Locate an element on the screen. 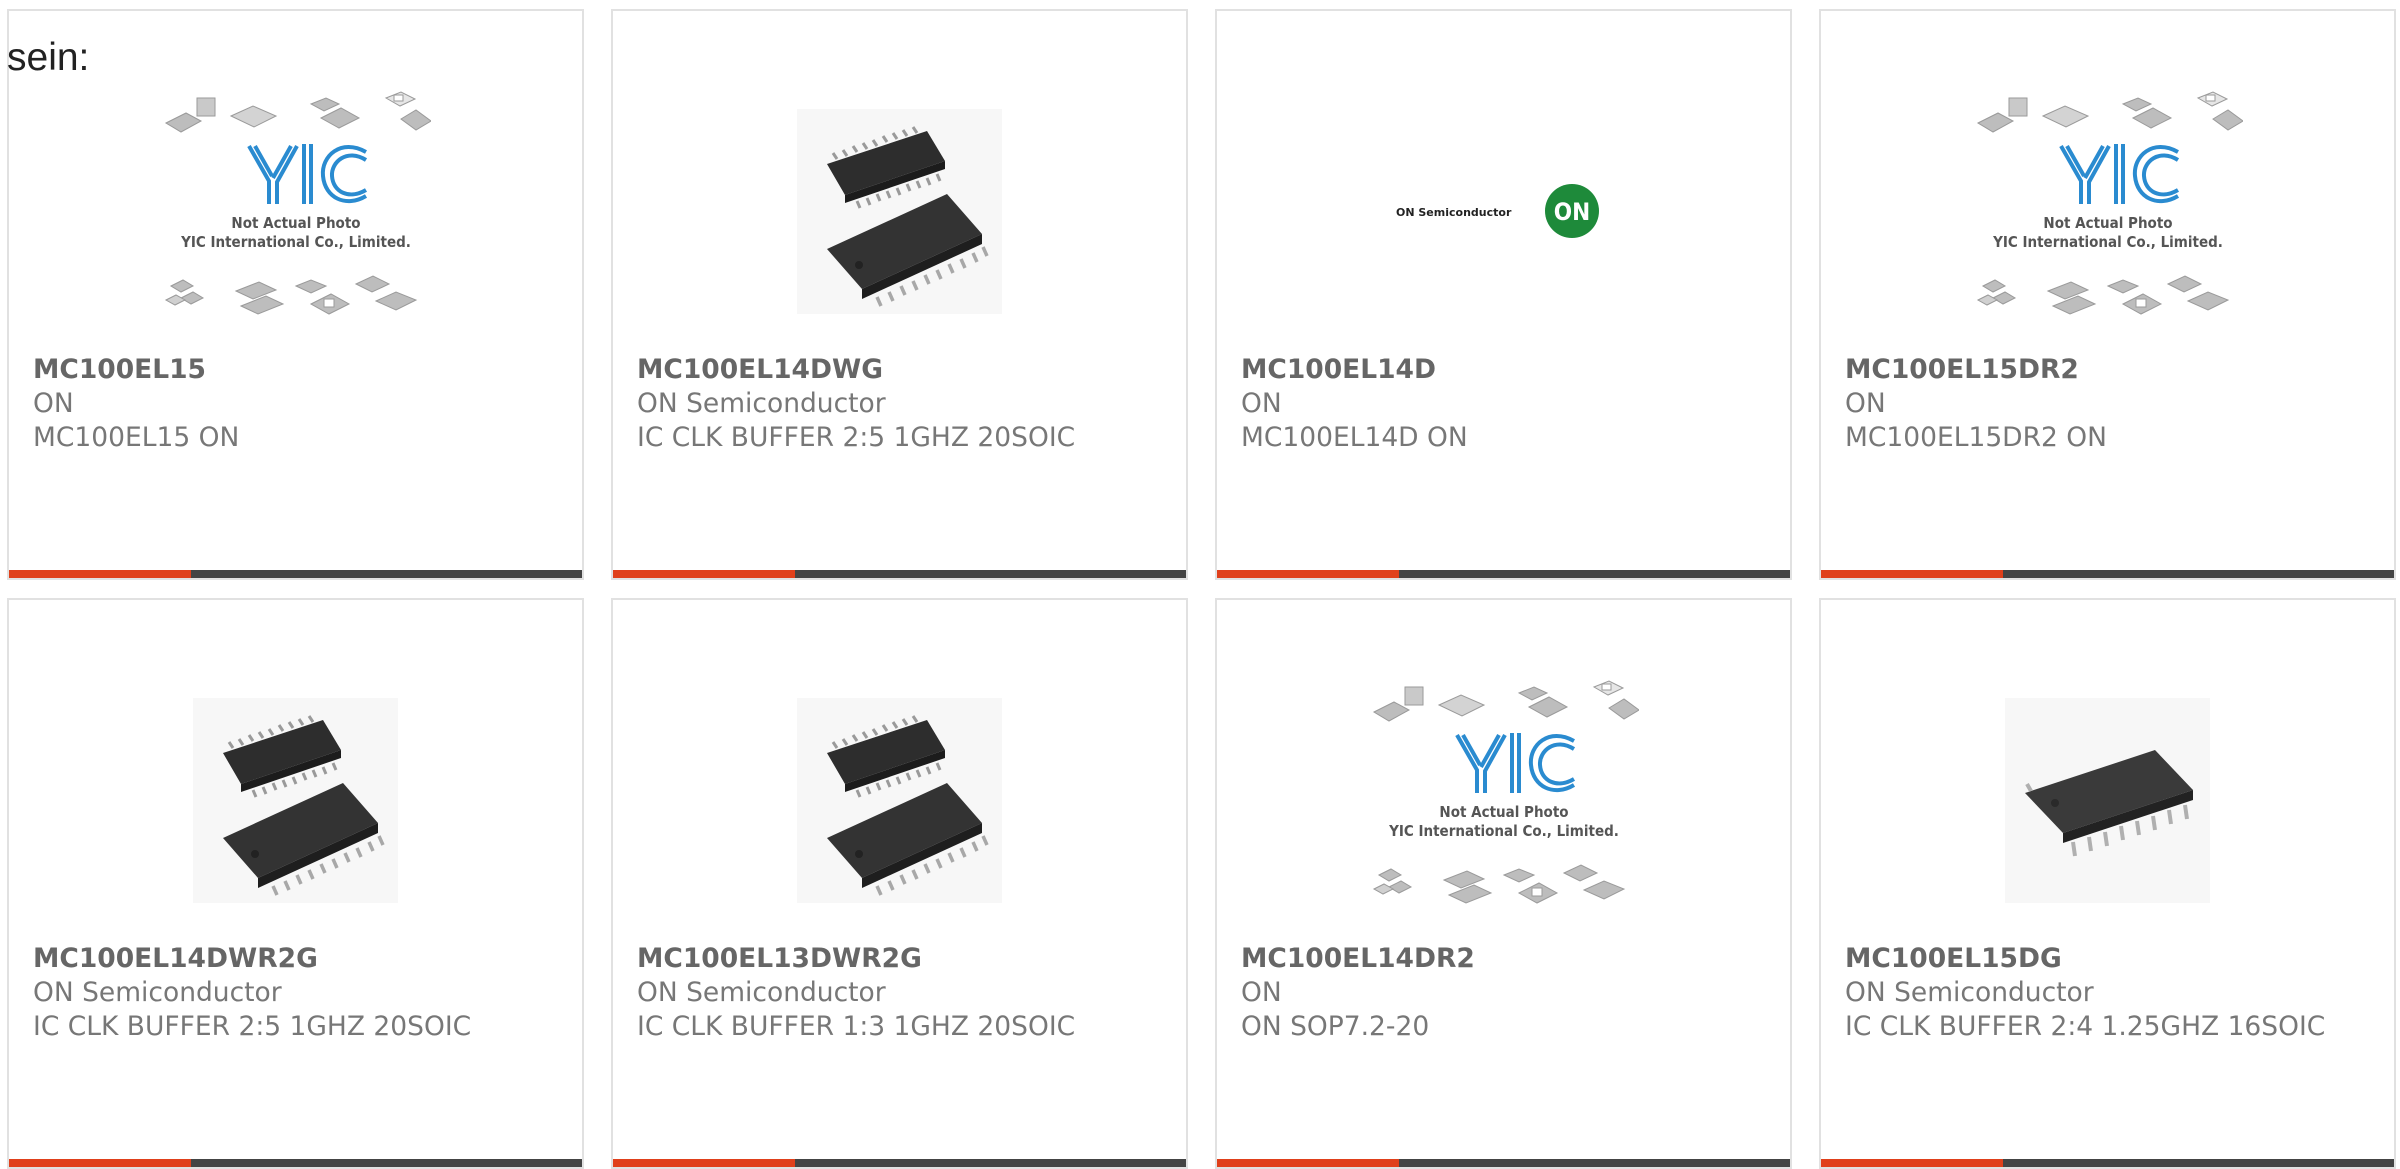 The height and width of the screenshot is (1169, 2400). svg-text: ON Semiconductor is located at coordinates (1454, 212).